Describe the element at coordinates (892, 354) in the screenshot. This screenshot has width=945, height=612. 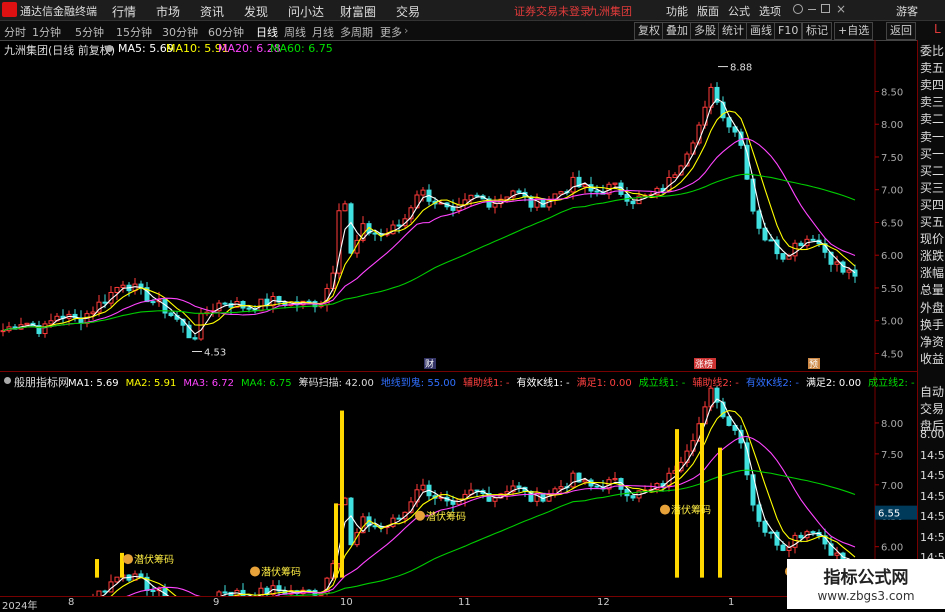
I see `y-tick-label: 4.50` at that location.